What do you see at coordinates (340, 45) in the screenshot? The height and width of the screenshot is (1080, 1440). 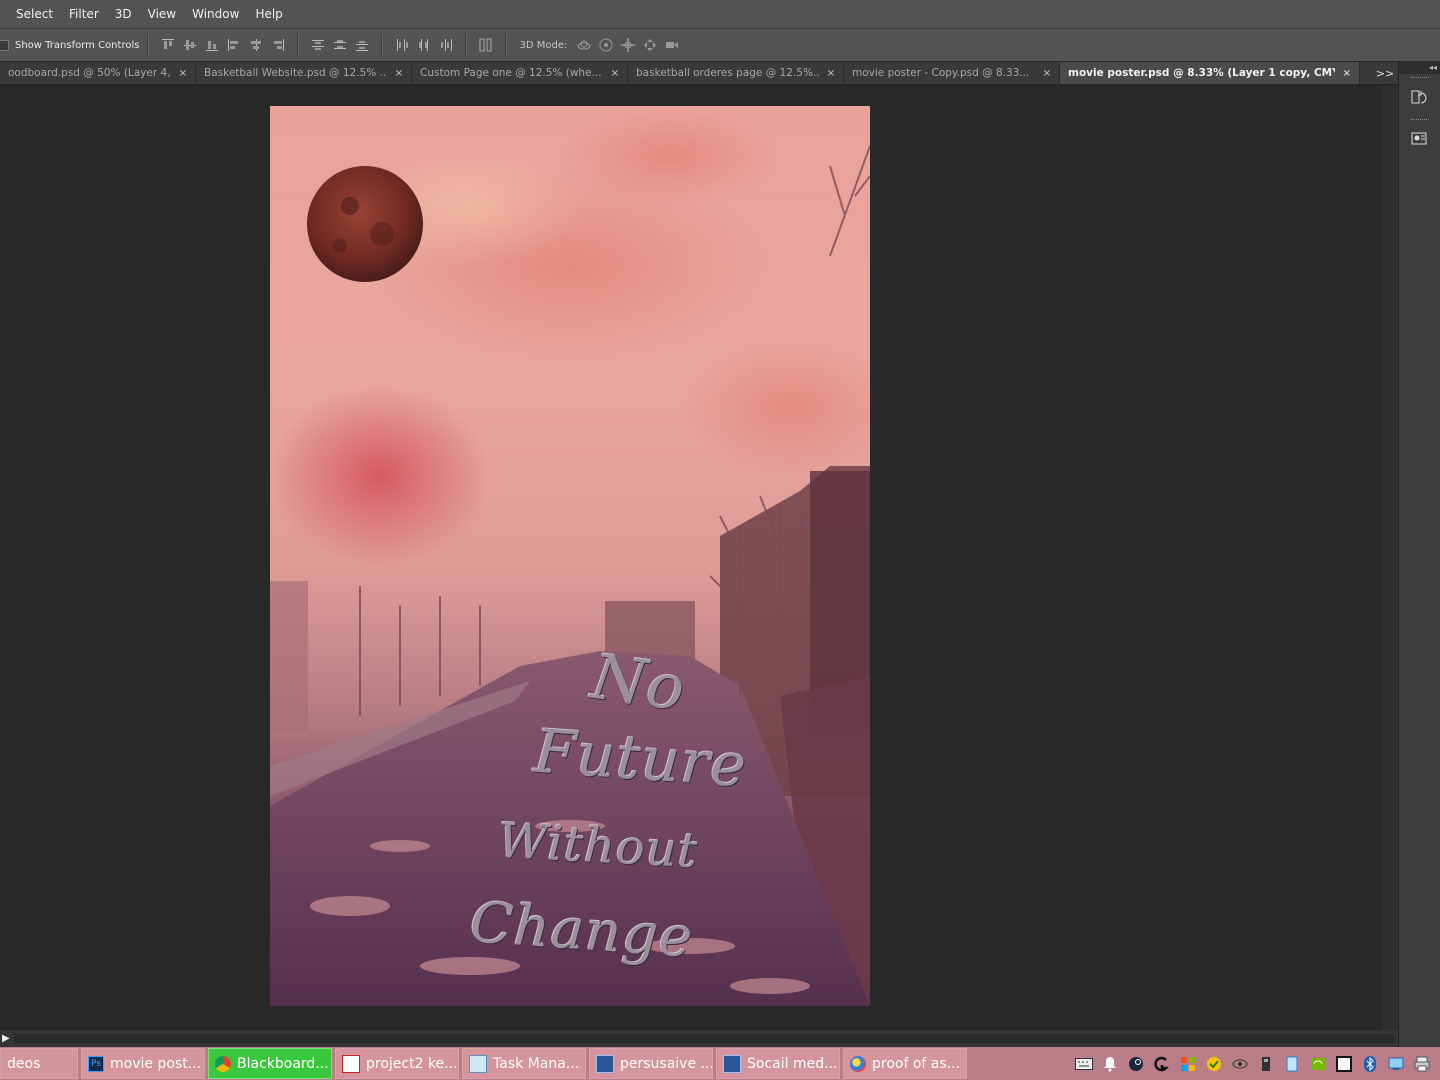 I see `distribute-vertical-centers-icon` at bounding box center [340, 45].